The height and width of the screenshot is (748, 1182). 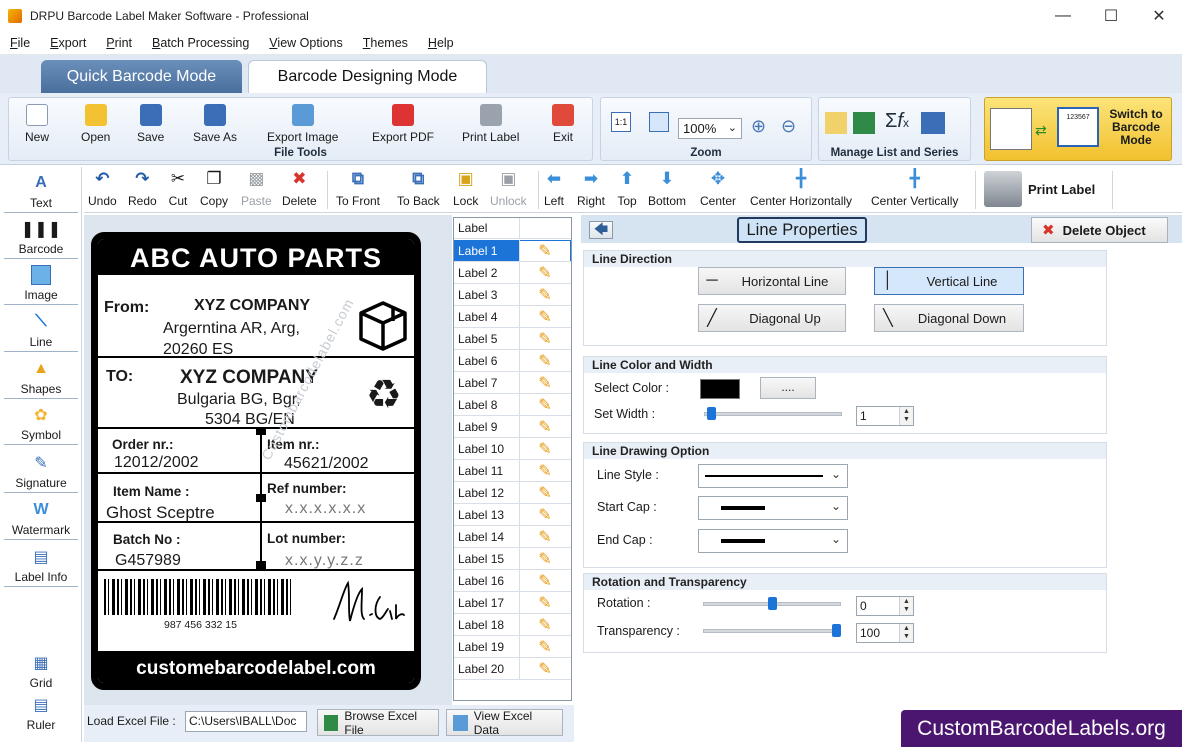 I want to click on switch-to-barcode-mode-button: ⇄ 123567 Switch to Barcode Mode, so click(x=1078, y=129).